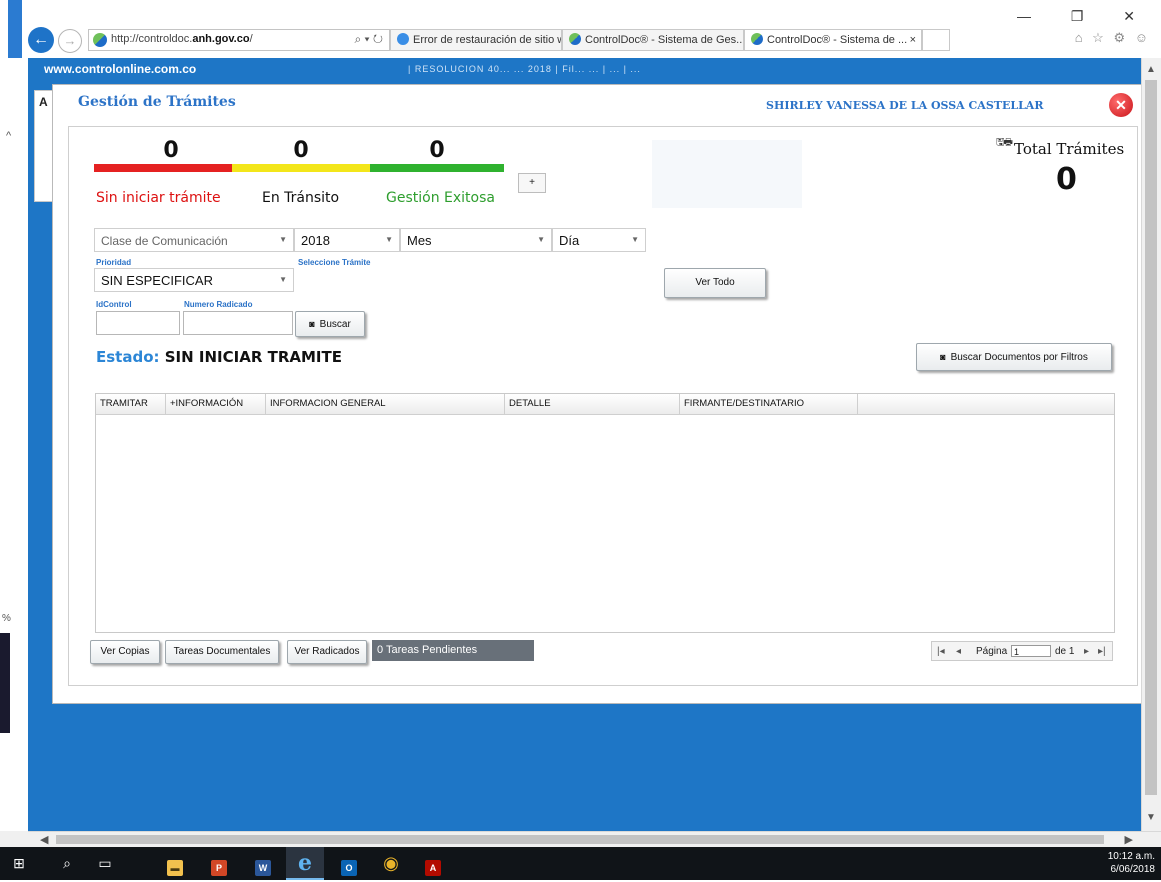 The height and width of the screenshot is (882, 1161). I want to click on word-button: W, so click(263, 863).